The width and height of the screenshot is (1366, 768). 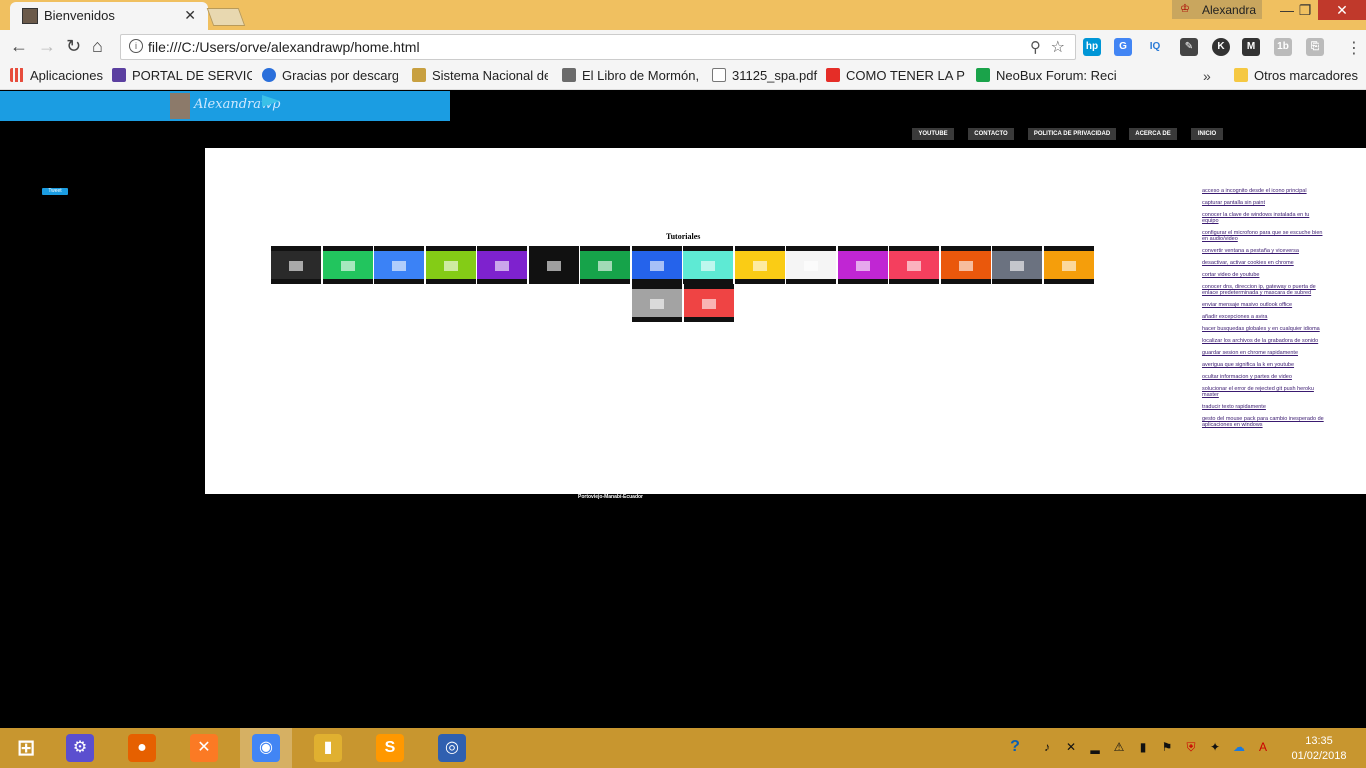 I want to click on side-link: traducir texto rapidamente, so click(x=1263, y=407).